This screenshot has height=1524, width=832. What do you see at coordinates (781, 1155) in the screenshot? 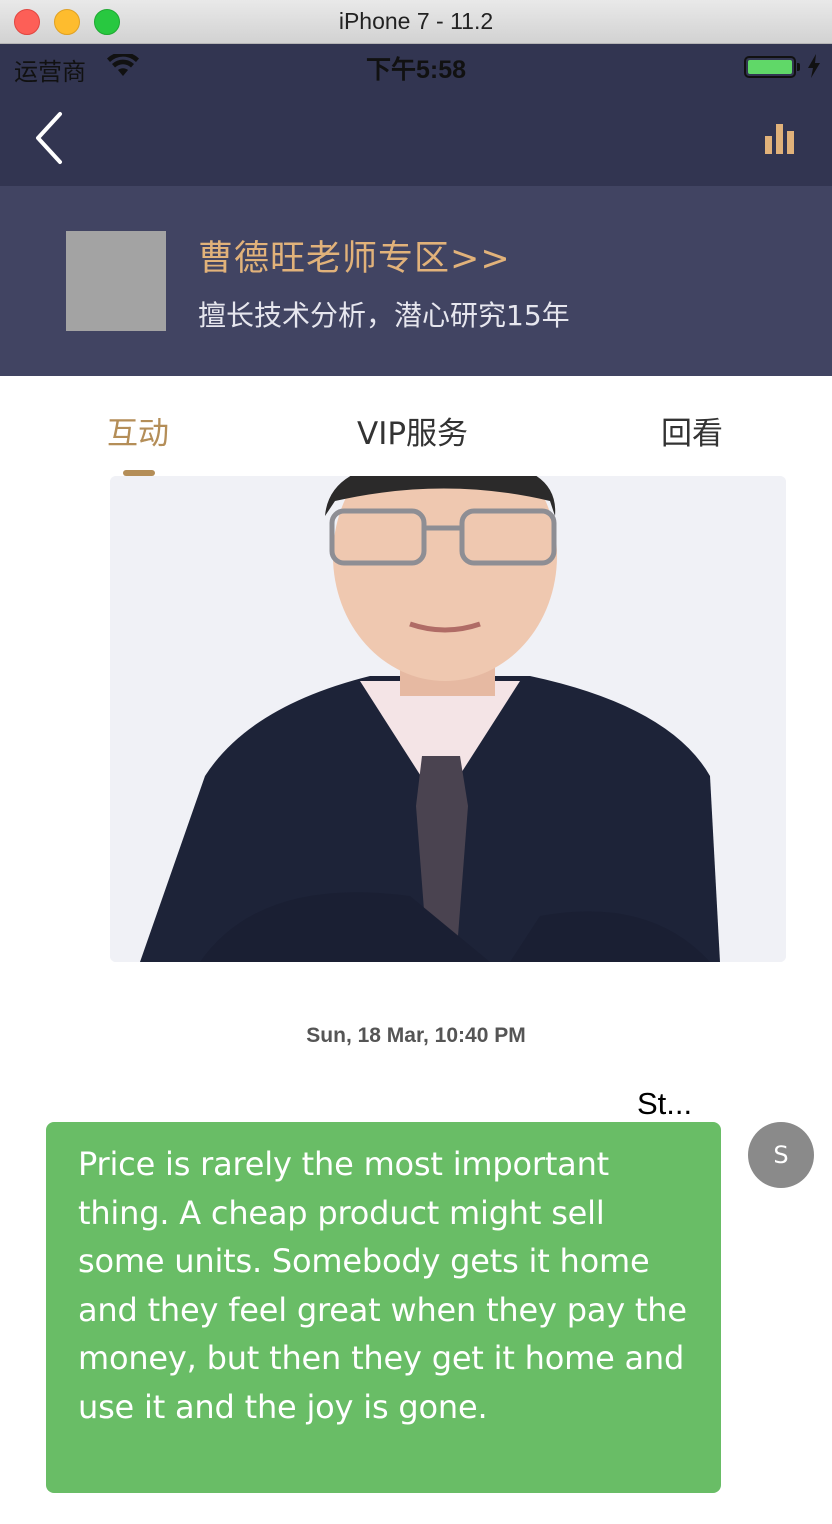
I see `sender-avatar: S` at bounding box center [781, 1155].